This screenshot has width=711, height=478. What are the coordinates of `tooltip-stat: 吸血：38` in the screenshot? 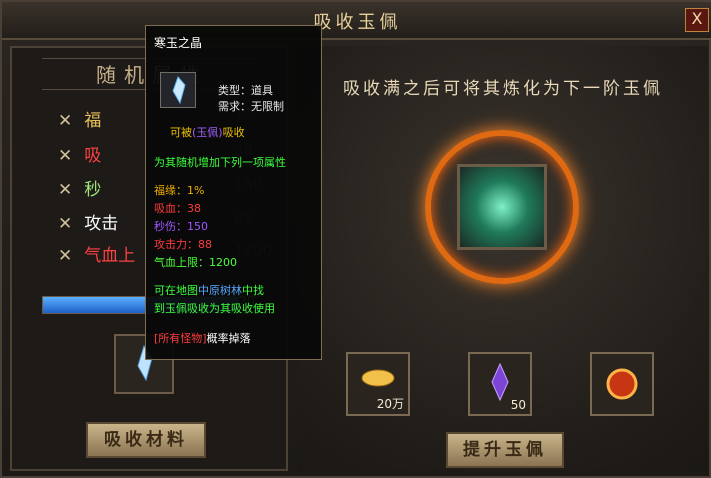 It's located at (177, 208).